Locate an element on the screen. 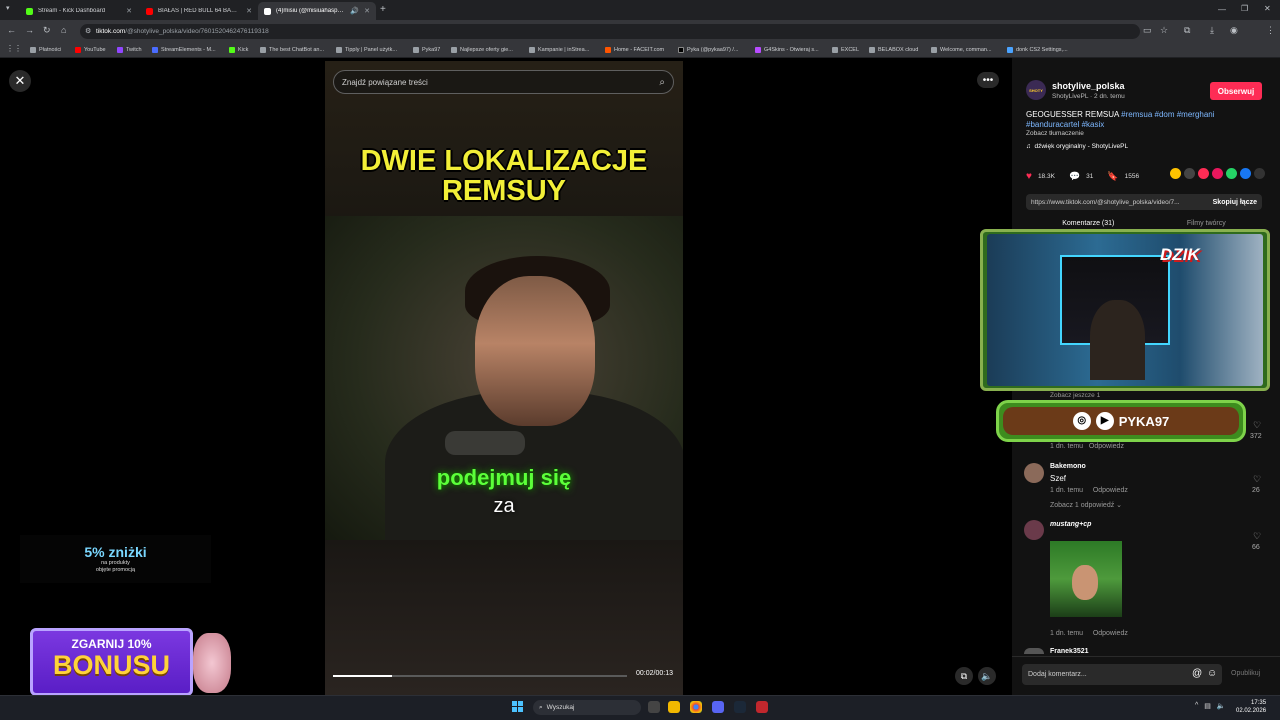 The height and width of the screenshot is (720, 1280). hashtags: #banduracartel #kasix is located at coordinates (1065, 124).